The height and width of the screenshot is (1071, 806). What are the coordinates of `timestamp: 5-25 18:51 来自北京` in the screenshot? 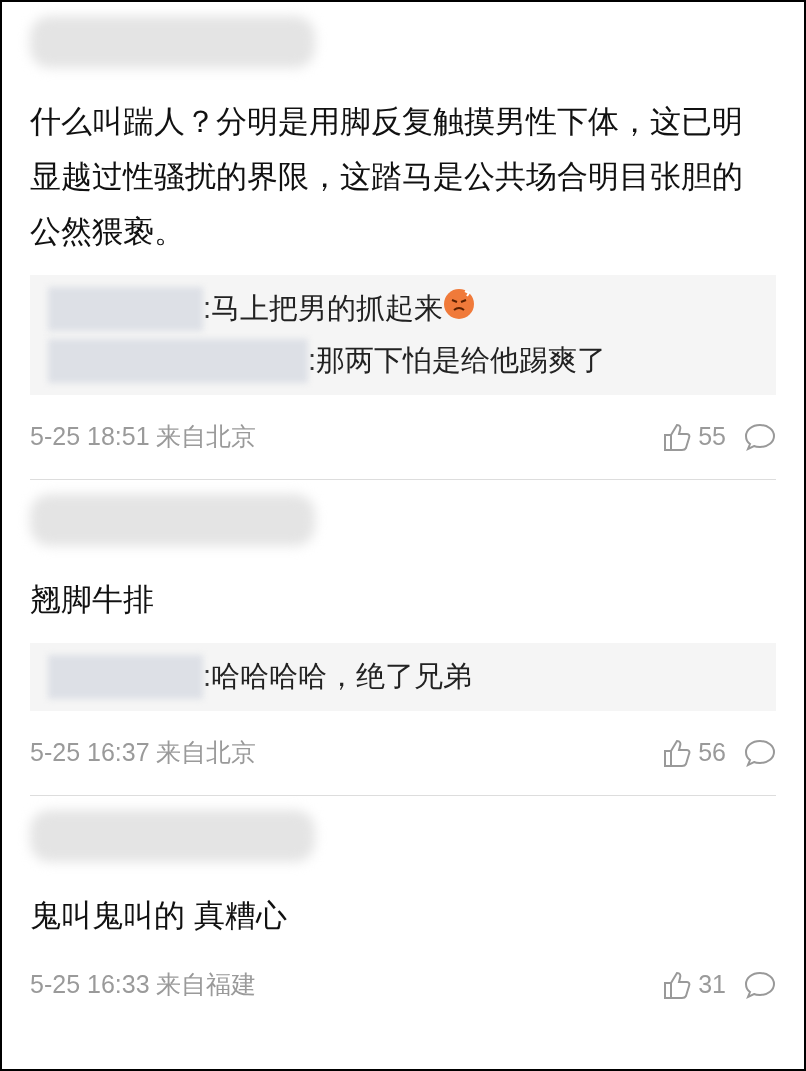 It's located at (144, 437).